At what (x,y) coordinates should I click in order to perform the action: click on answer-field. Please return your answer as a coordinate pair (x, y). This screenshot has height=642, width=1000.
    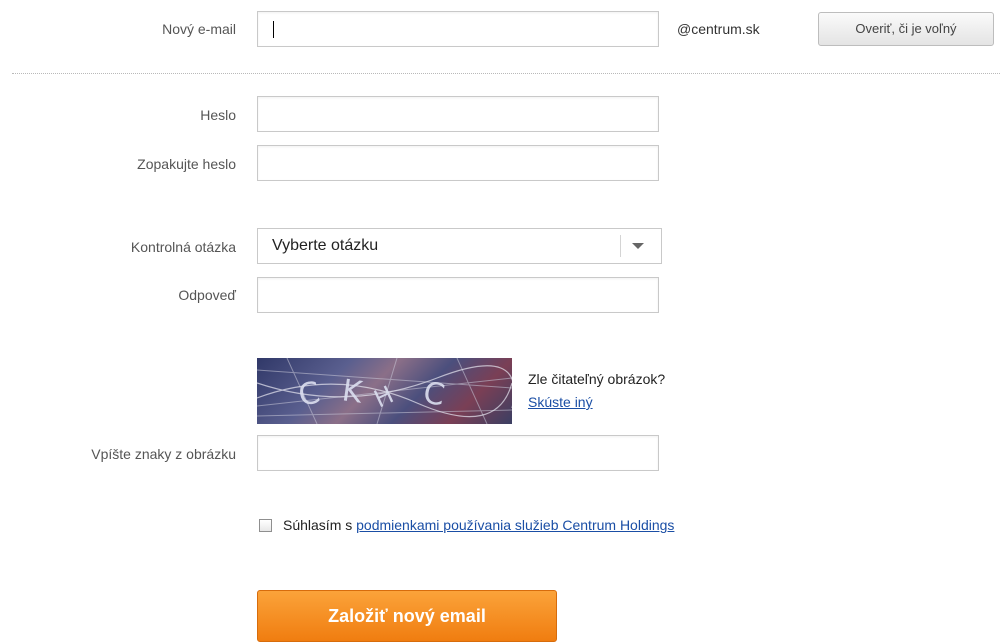
    Looking at the image, I should click on (458, 295).